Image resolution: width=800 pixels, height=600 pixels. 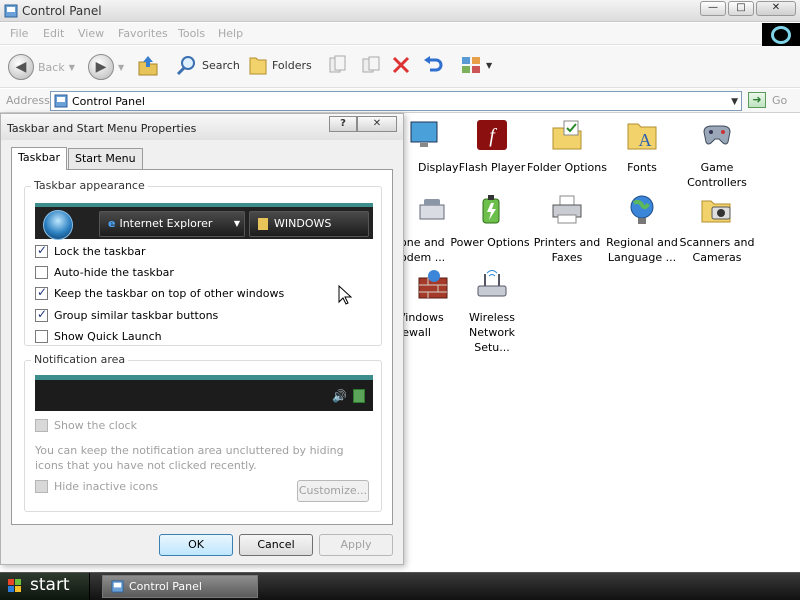 I want to click on folder-options-icon, so click(x=567, y=135).